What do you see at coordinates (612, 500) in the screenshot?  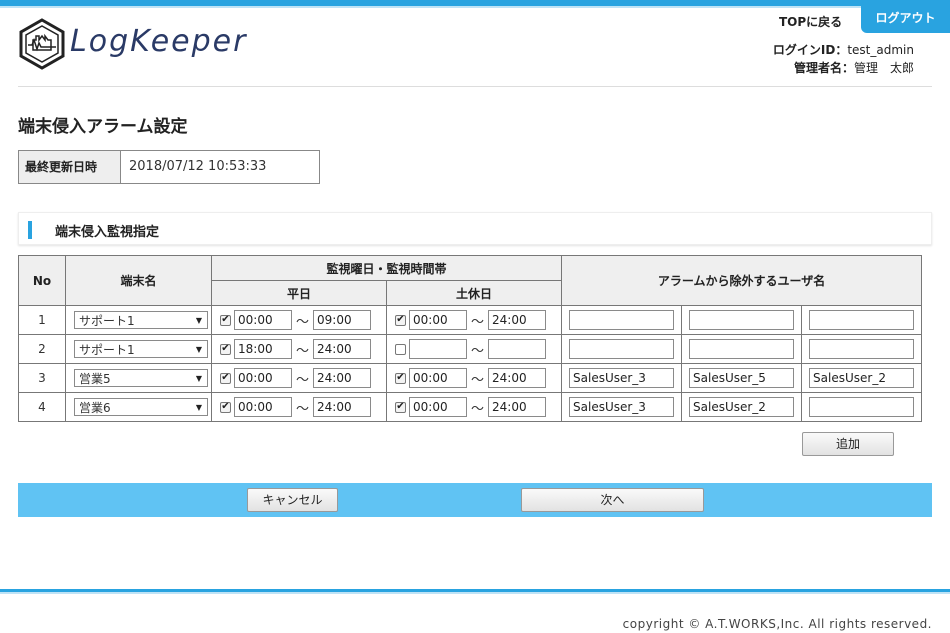 I see `next-button: 次へ` at bounding box center [612, 500].